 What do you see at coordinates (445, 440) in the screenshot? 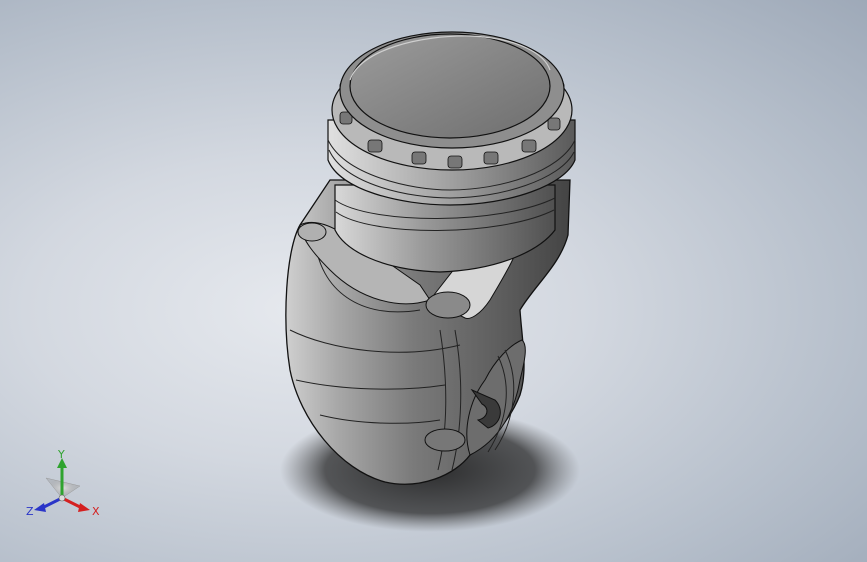
I see `boss-lower` at bounding box center [445, 440].